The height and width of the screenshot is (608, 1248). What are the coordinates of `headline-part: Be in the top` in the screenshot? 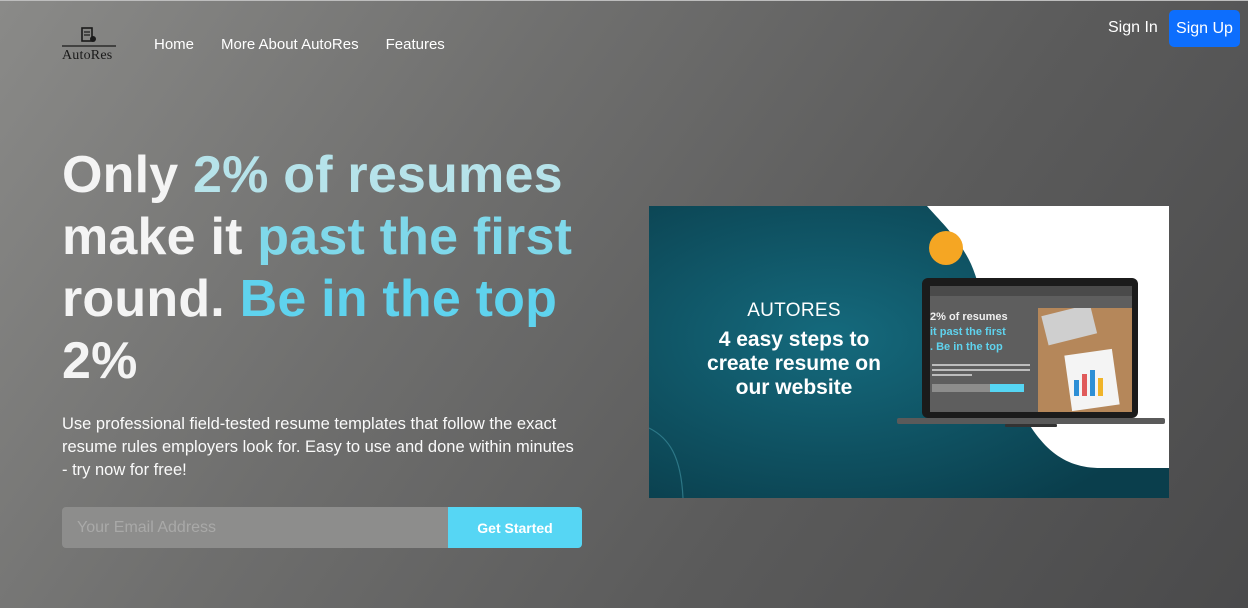 It's located at (398, 299).